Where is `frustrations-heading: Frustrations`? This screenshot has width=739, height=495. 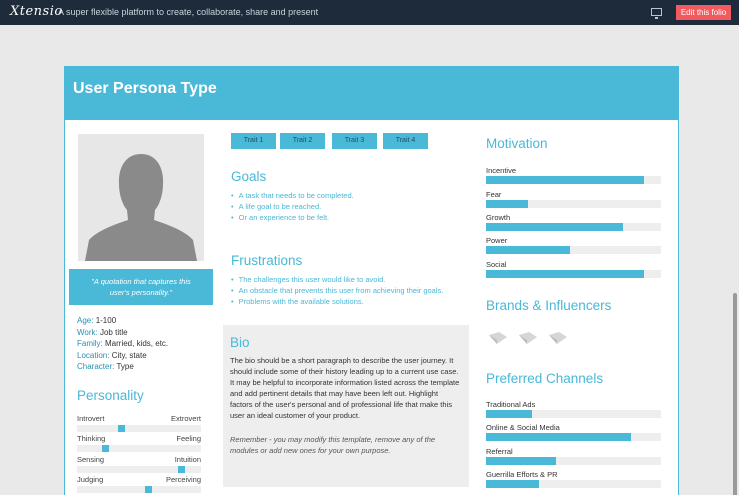 frustrations-heading: Frustrations is located at coordinates (266, 260).